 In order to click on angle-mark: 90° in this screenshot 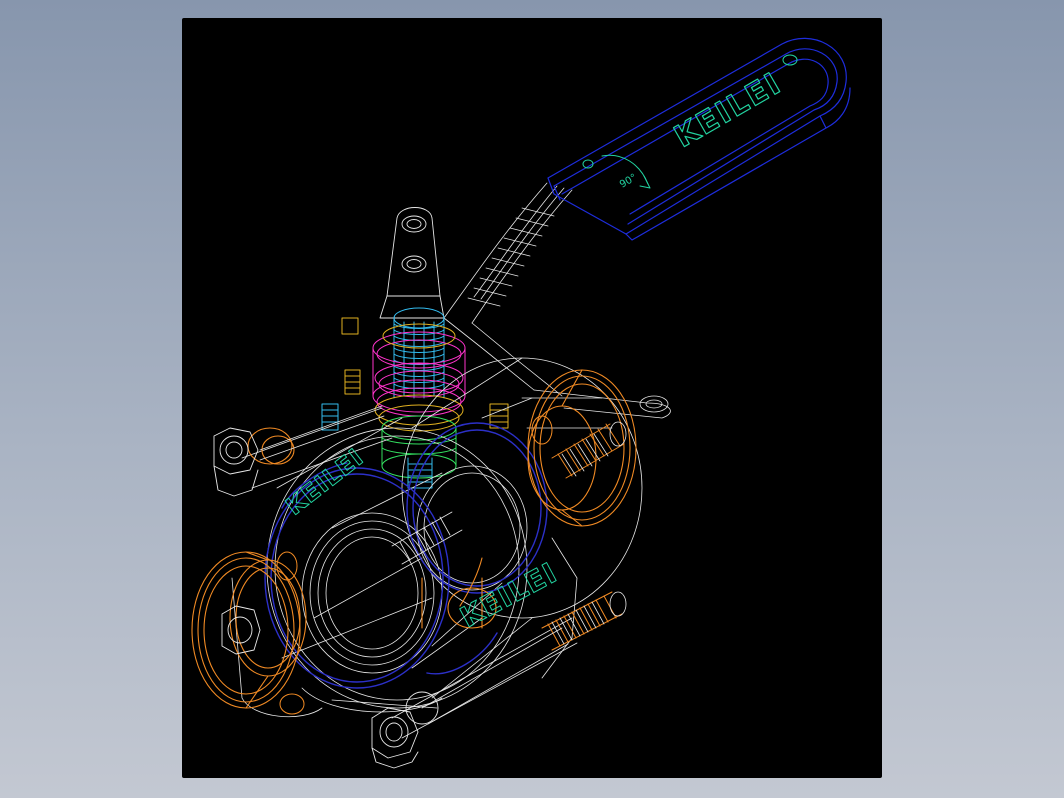, I will do `click(628, 181)`.